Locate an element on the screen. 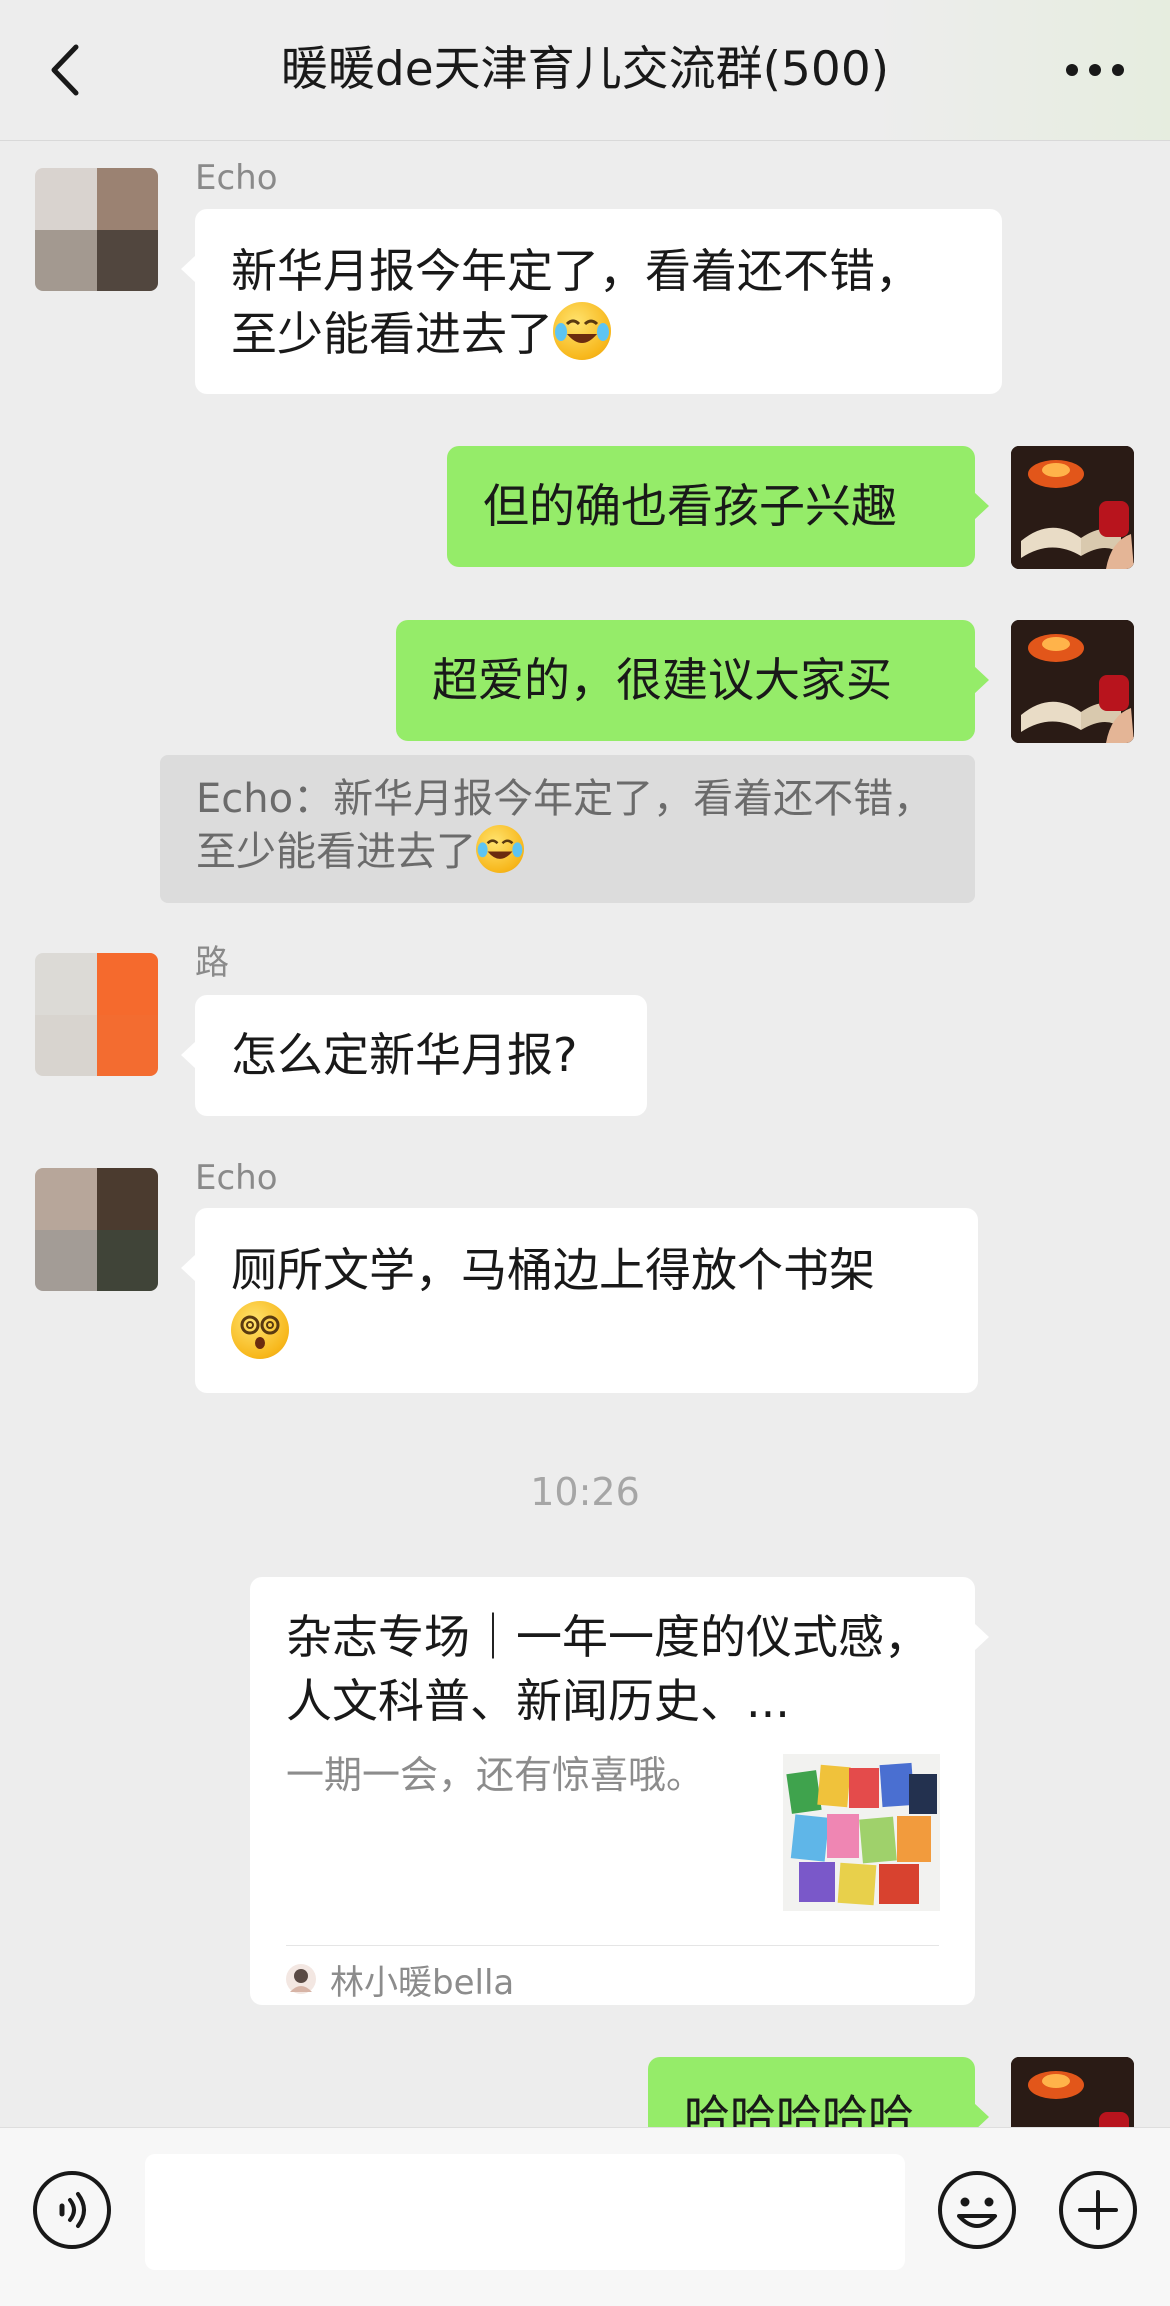 Image resolution: width=1170 pixels, height=2306 pixels. message-text: 厕所文学，马桶边上得放个书架 is located at coordinates (553, 1270).